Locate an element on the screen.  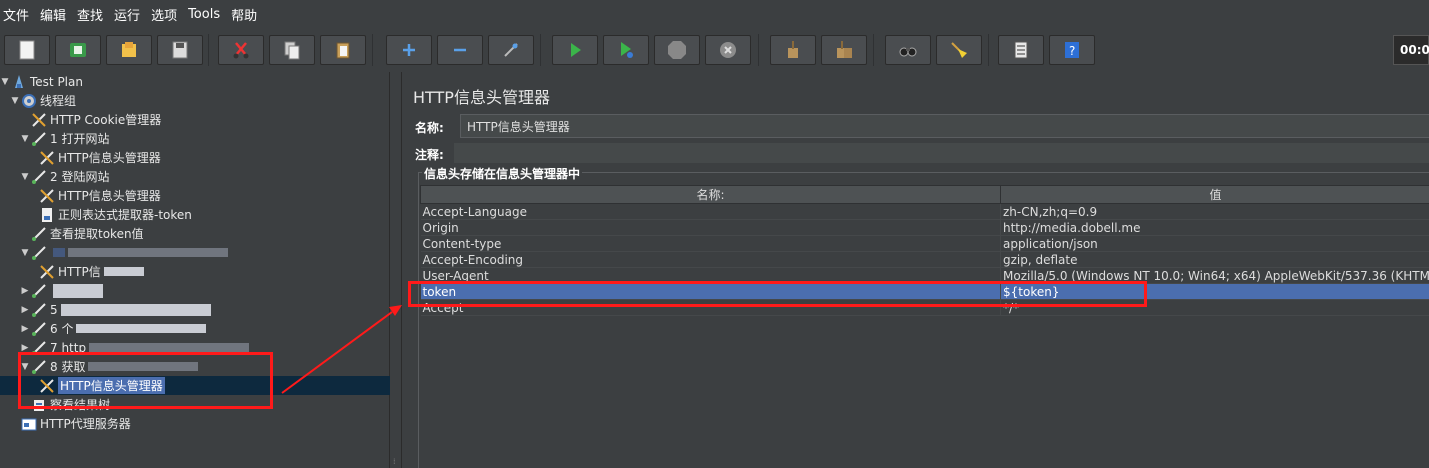
stop-icon is located at coordinates (677, 50).